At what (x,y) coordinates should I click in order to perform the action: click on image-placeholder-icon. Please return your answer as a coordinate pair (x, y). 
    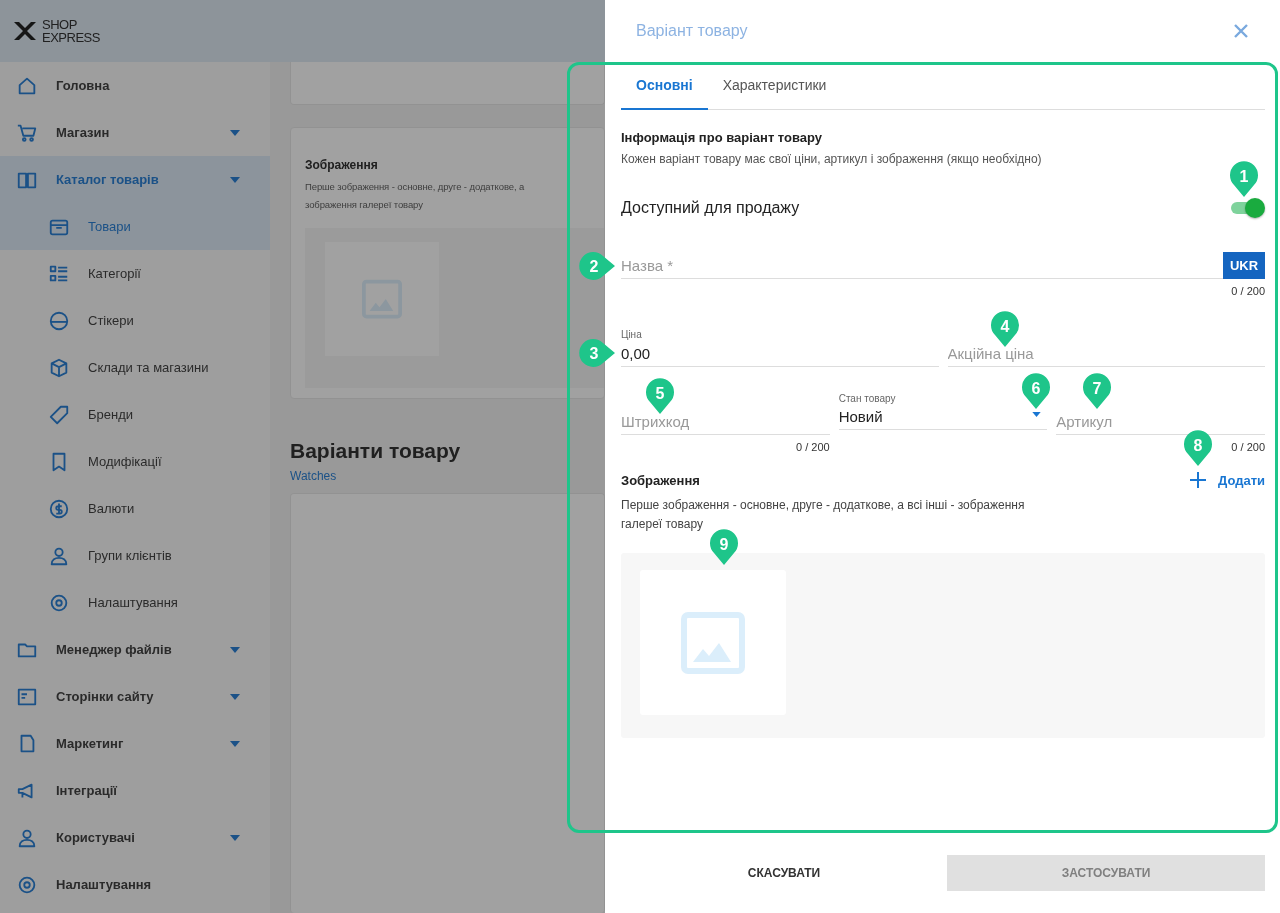
    Looking at the image, I should click on (713, 642).